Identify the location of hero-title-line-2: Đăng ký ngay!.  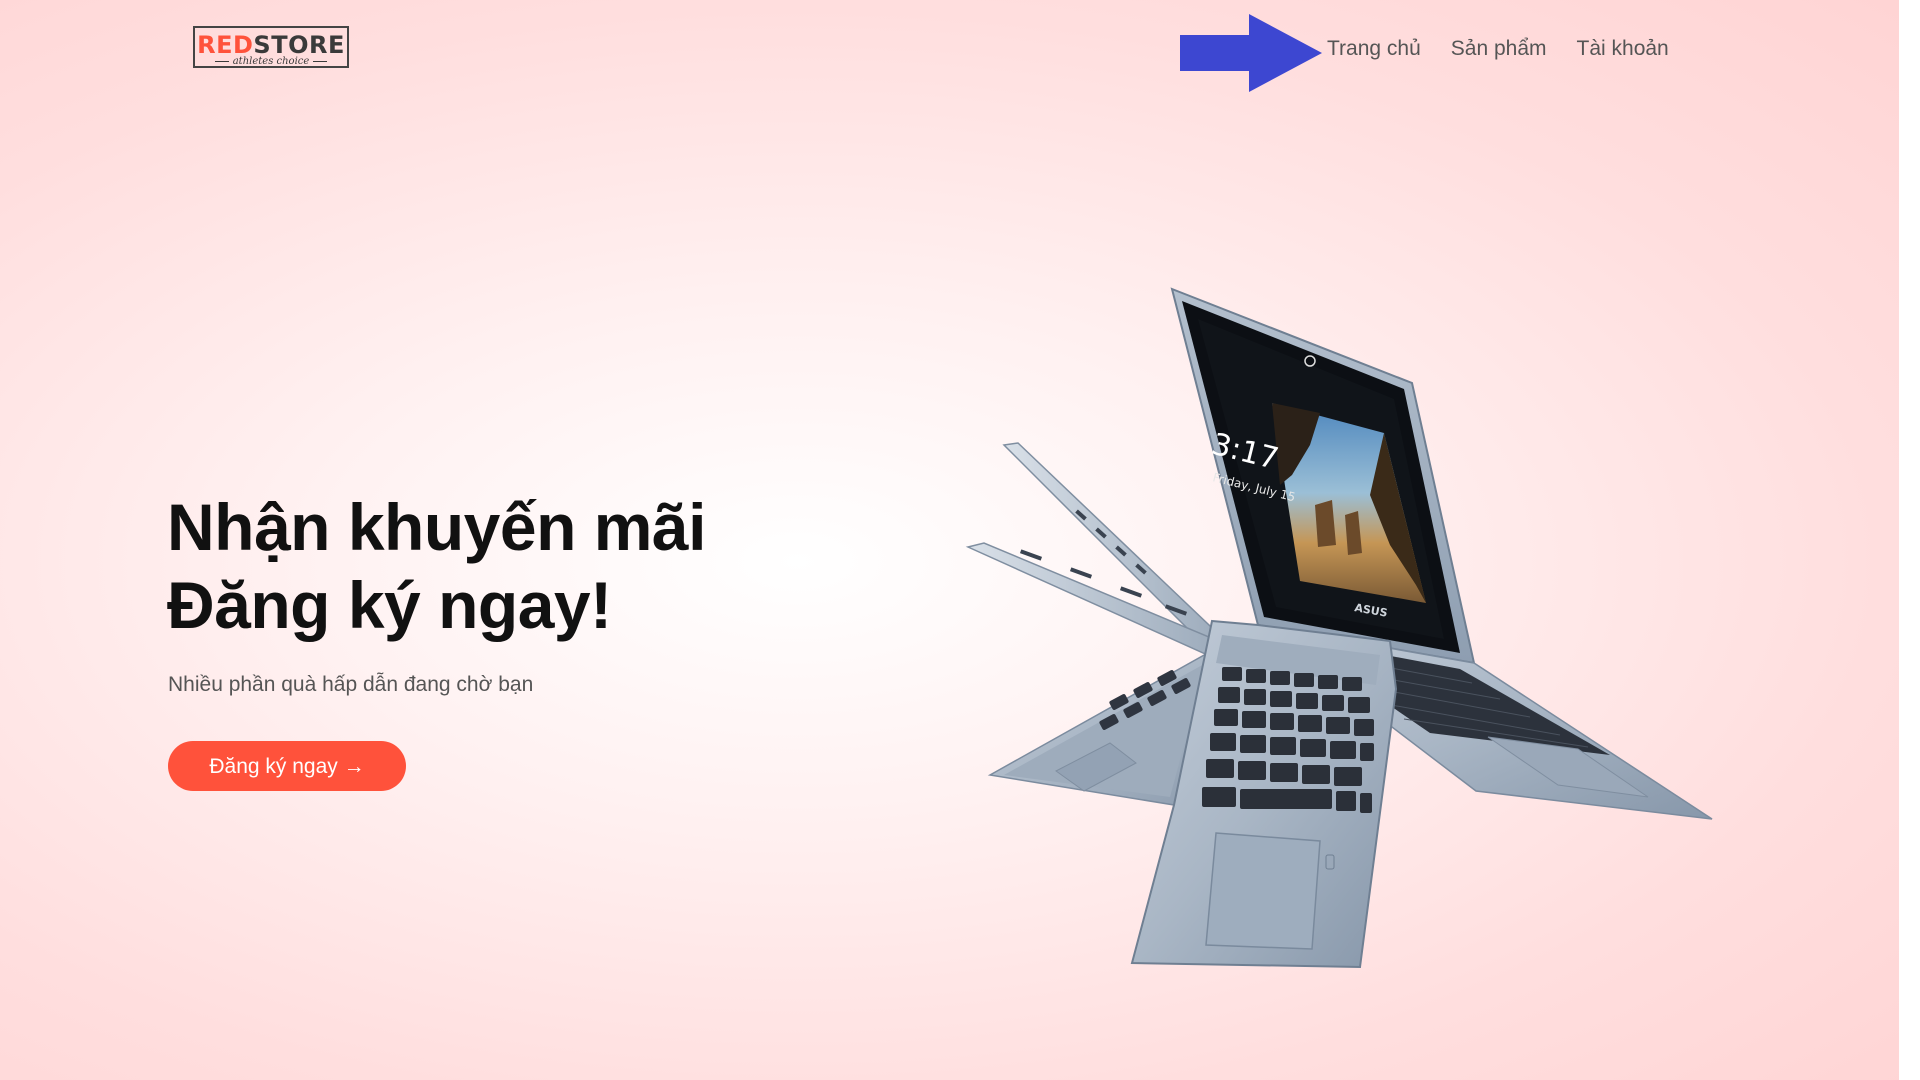
(389, 605).